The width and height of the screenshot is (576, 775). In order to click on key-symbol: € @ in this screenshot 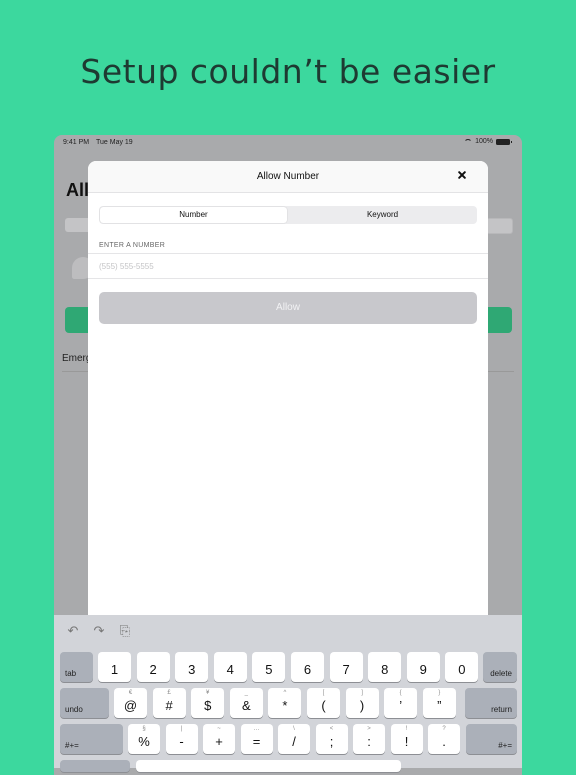, I will do `click(130, 703)`.